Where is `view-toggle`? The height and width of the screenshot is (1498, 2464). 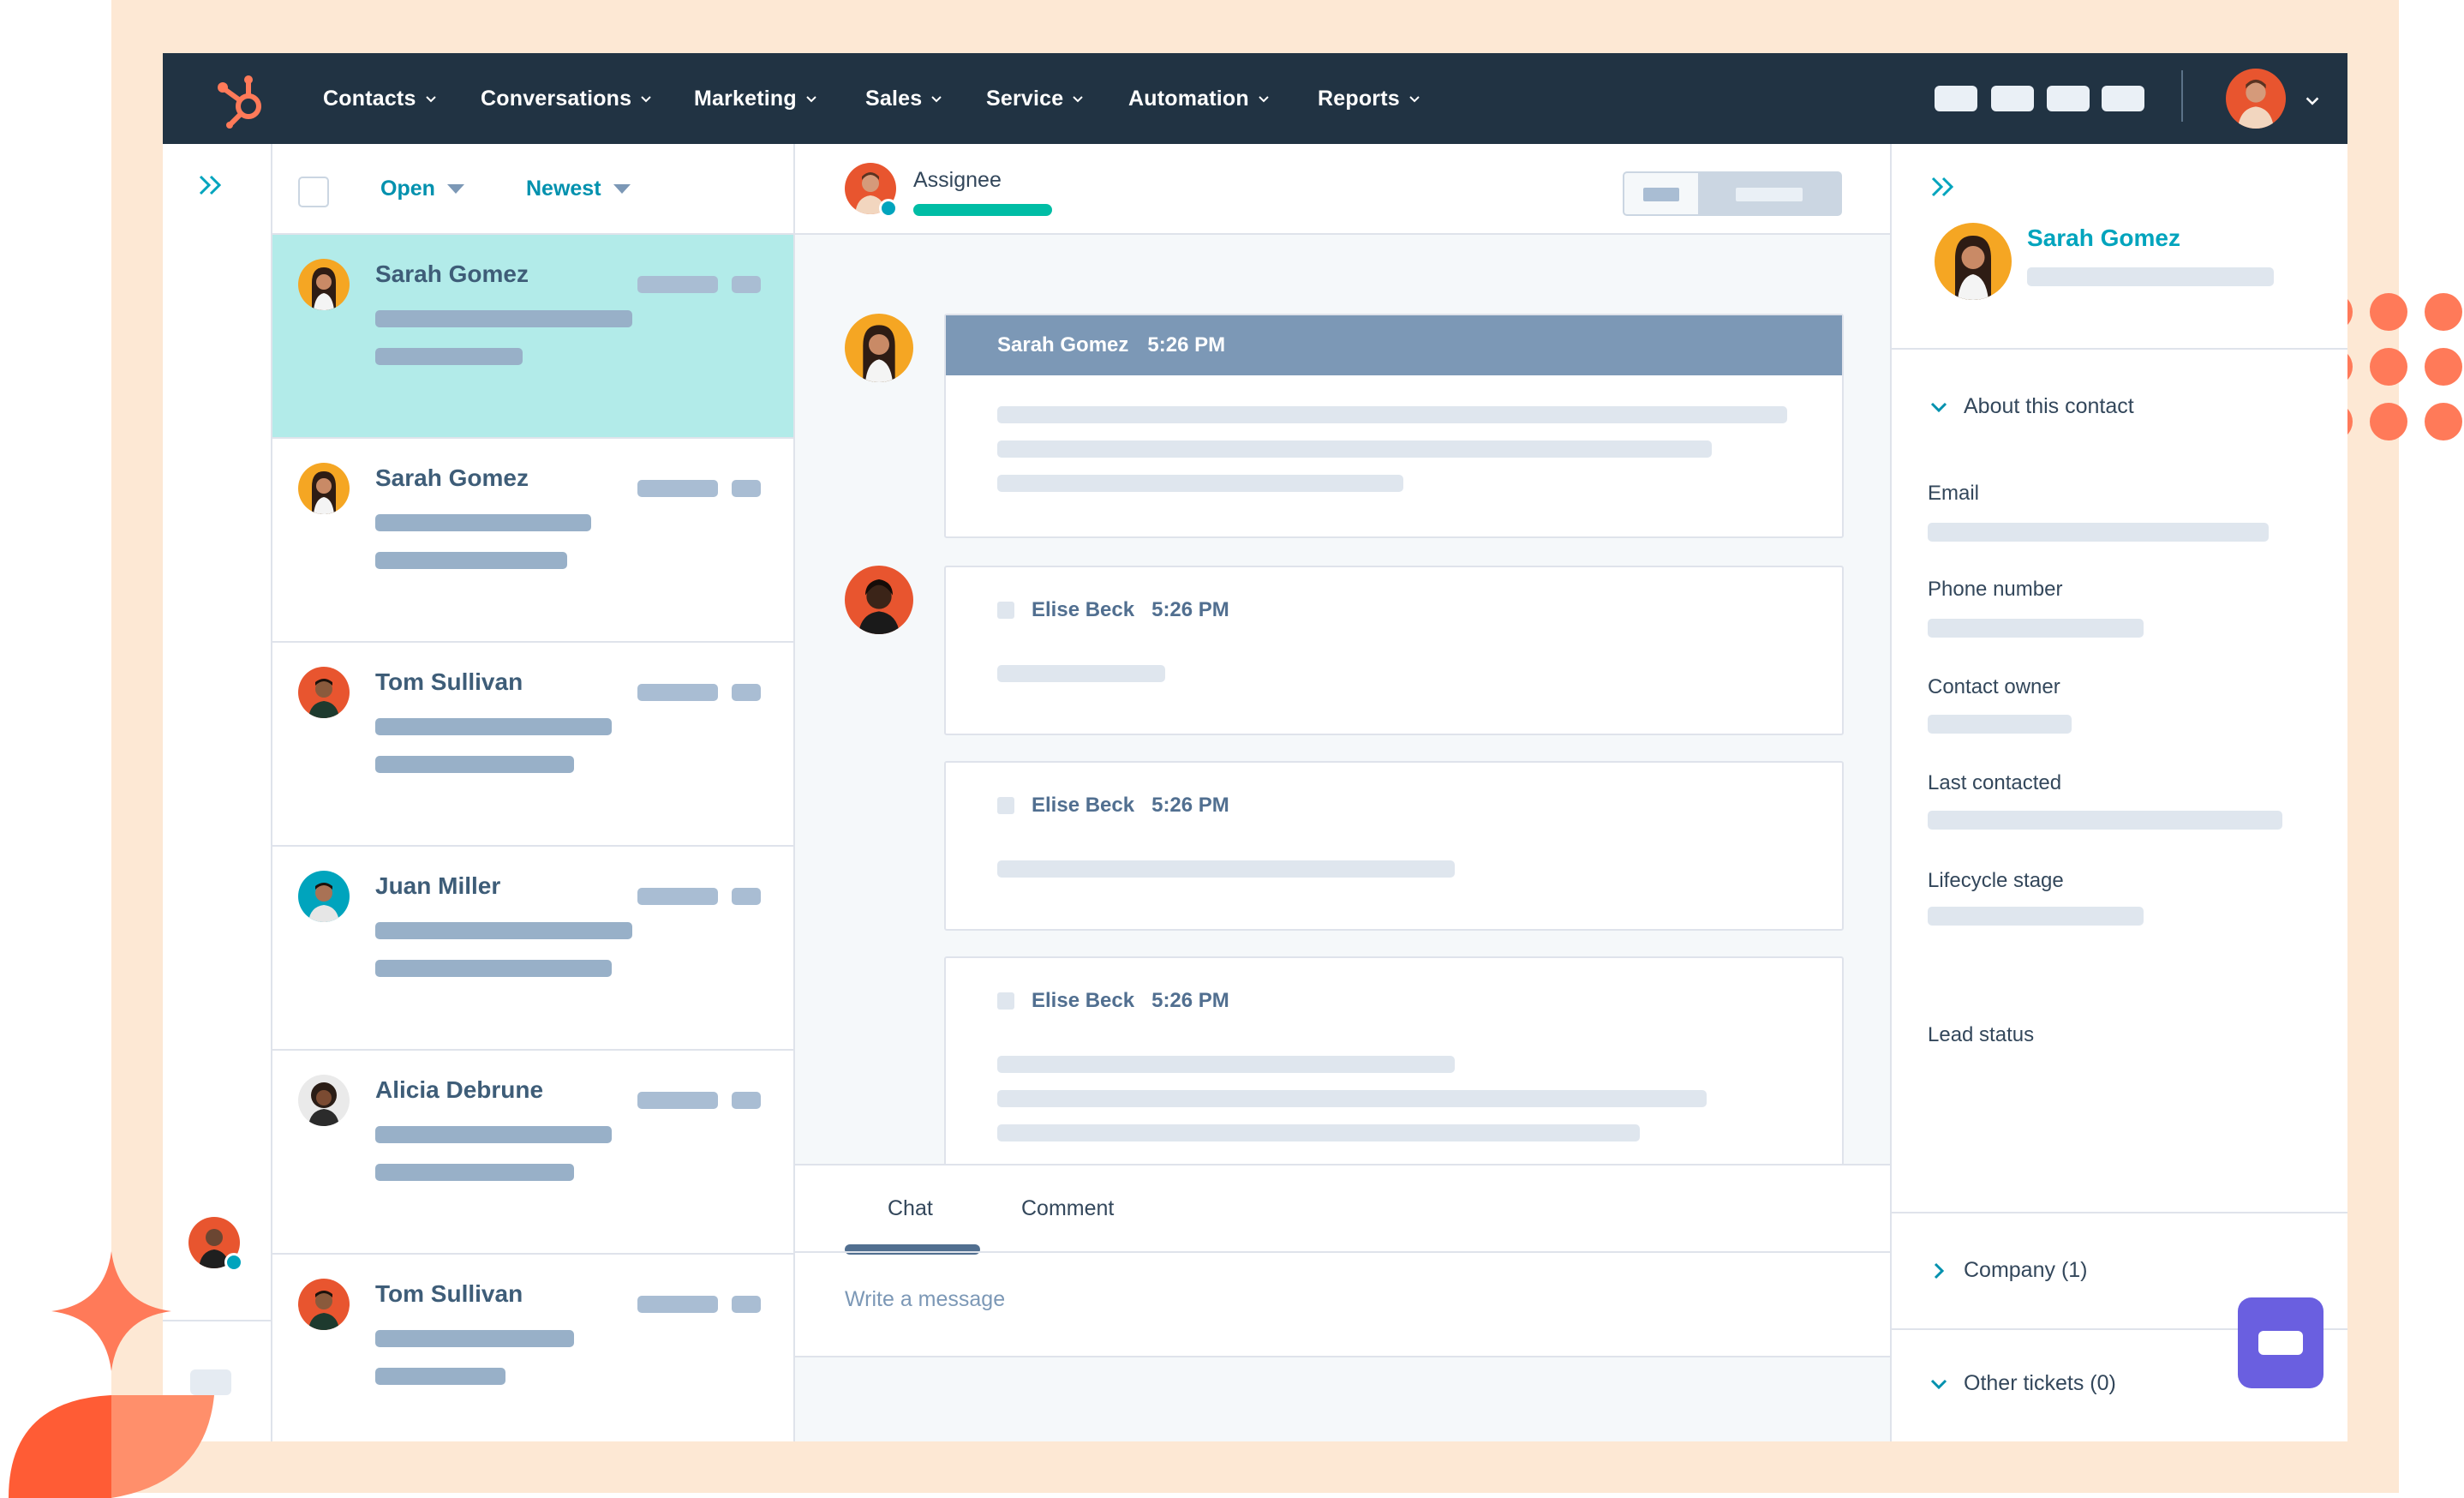
view-toggle is located at coordinates (1732, 193).